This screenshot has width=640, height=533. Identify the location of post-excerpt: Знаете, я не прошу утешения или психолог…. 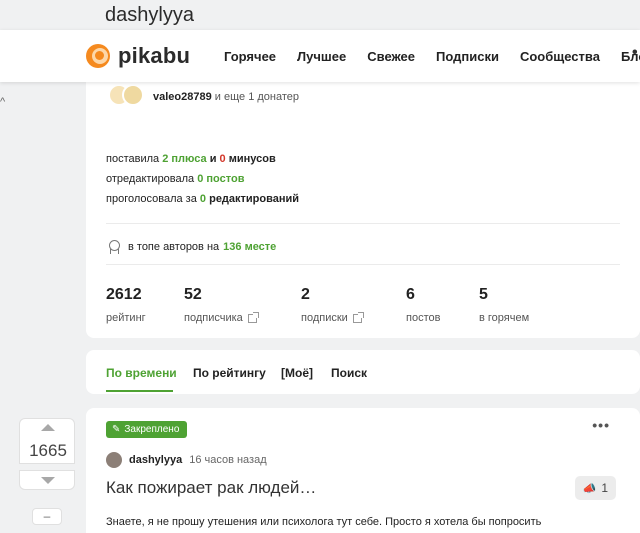
(324, 522).